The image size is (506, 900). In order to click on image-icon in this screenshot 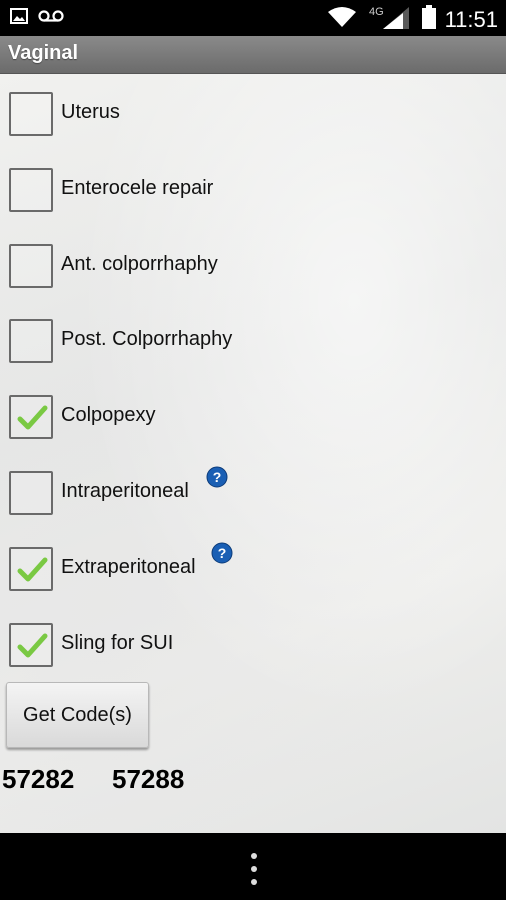, I will do `click(19, 18)`.